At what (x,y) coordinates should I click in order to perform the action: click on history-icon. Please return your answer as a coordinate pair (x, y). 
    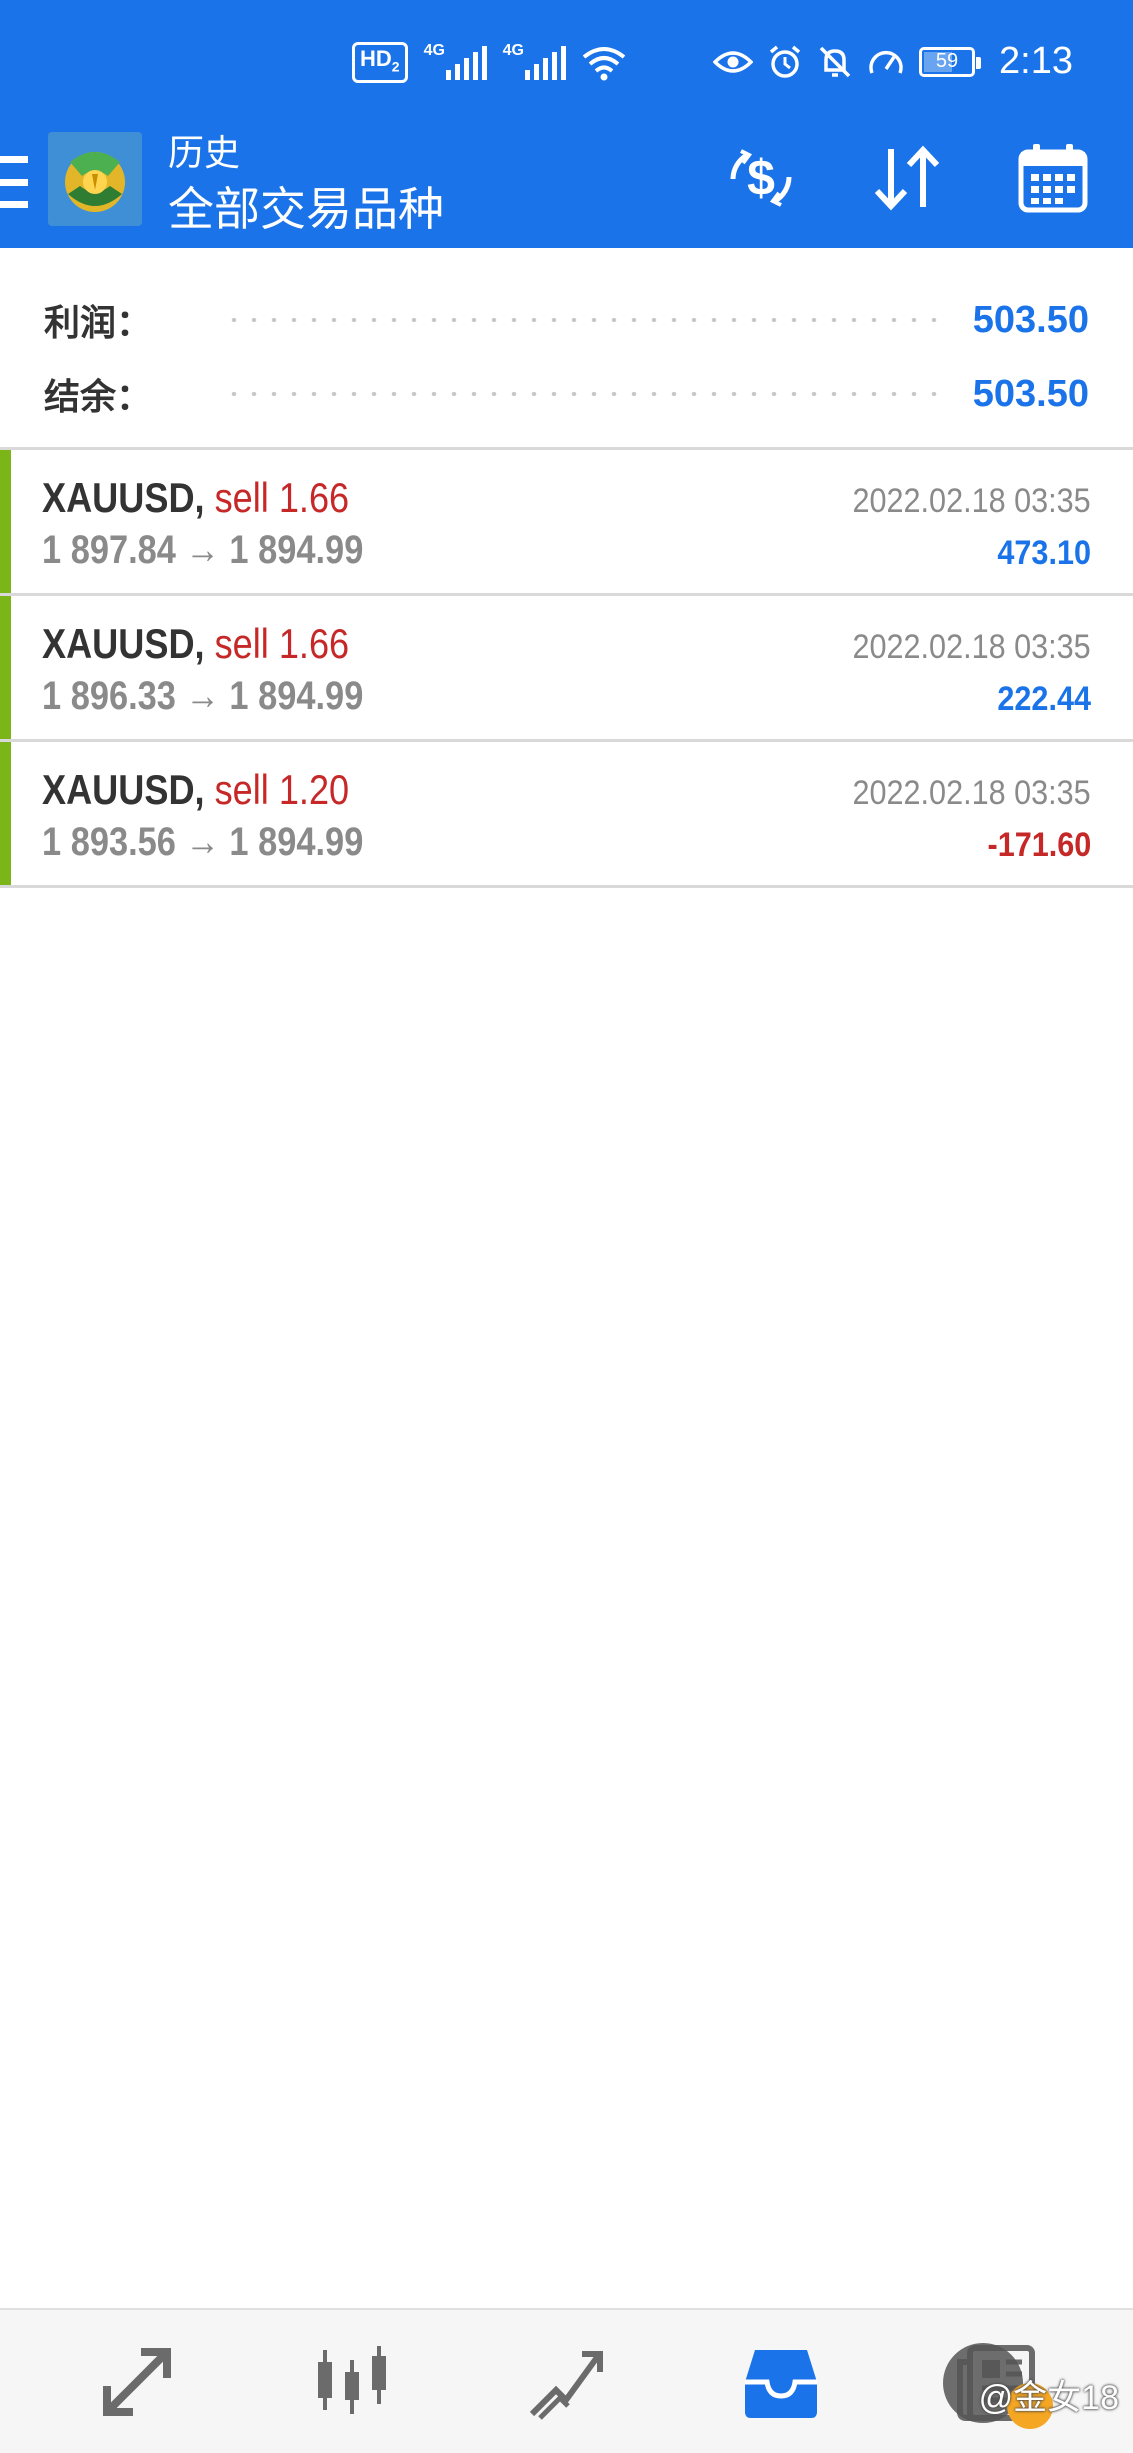
    Looking at the image, I should click on (781, 2382).